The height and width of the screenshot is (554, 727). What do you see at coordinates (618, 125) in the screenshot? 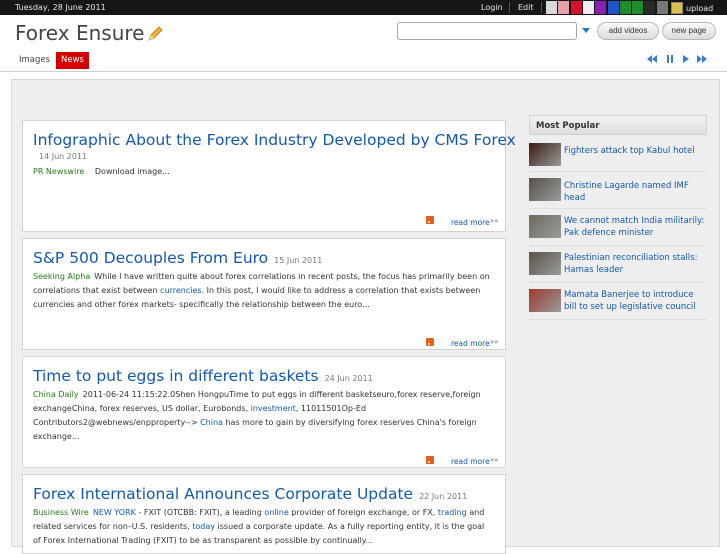
I see `sidebar-title: Most Popular` at bounding box center [618, 125].